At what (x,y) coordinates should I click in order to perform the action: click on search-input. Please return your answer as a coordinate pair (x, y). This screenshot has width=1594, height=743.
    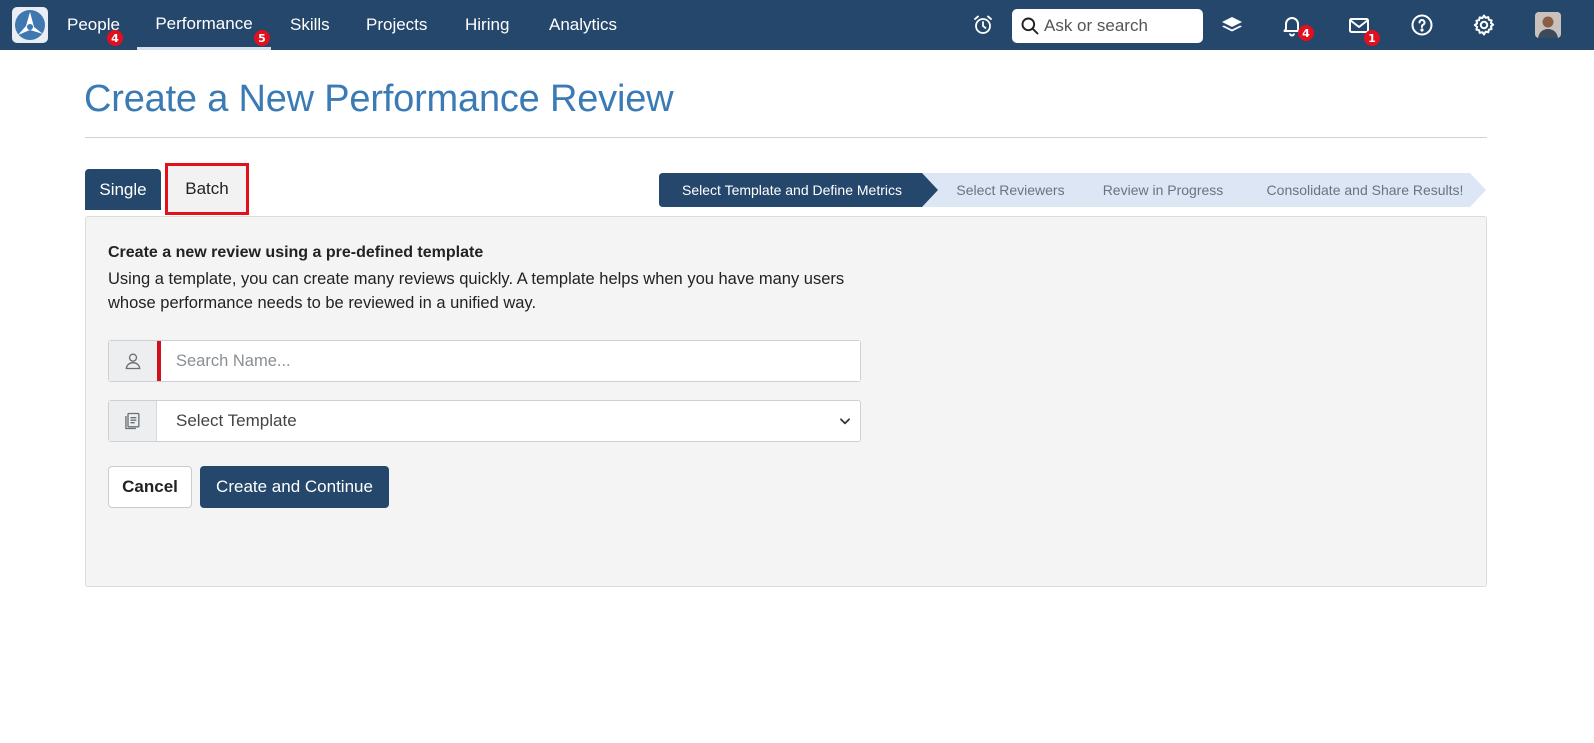
    Looking at the image, I should click on (1119, 26).